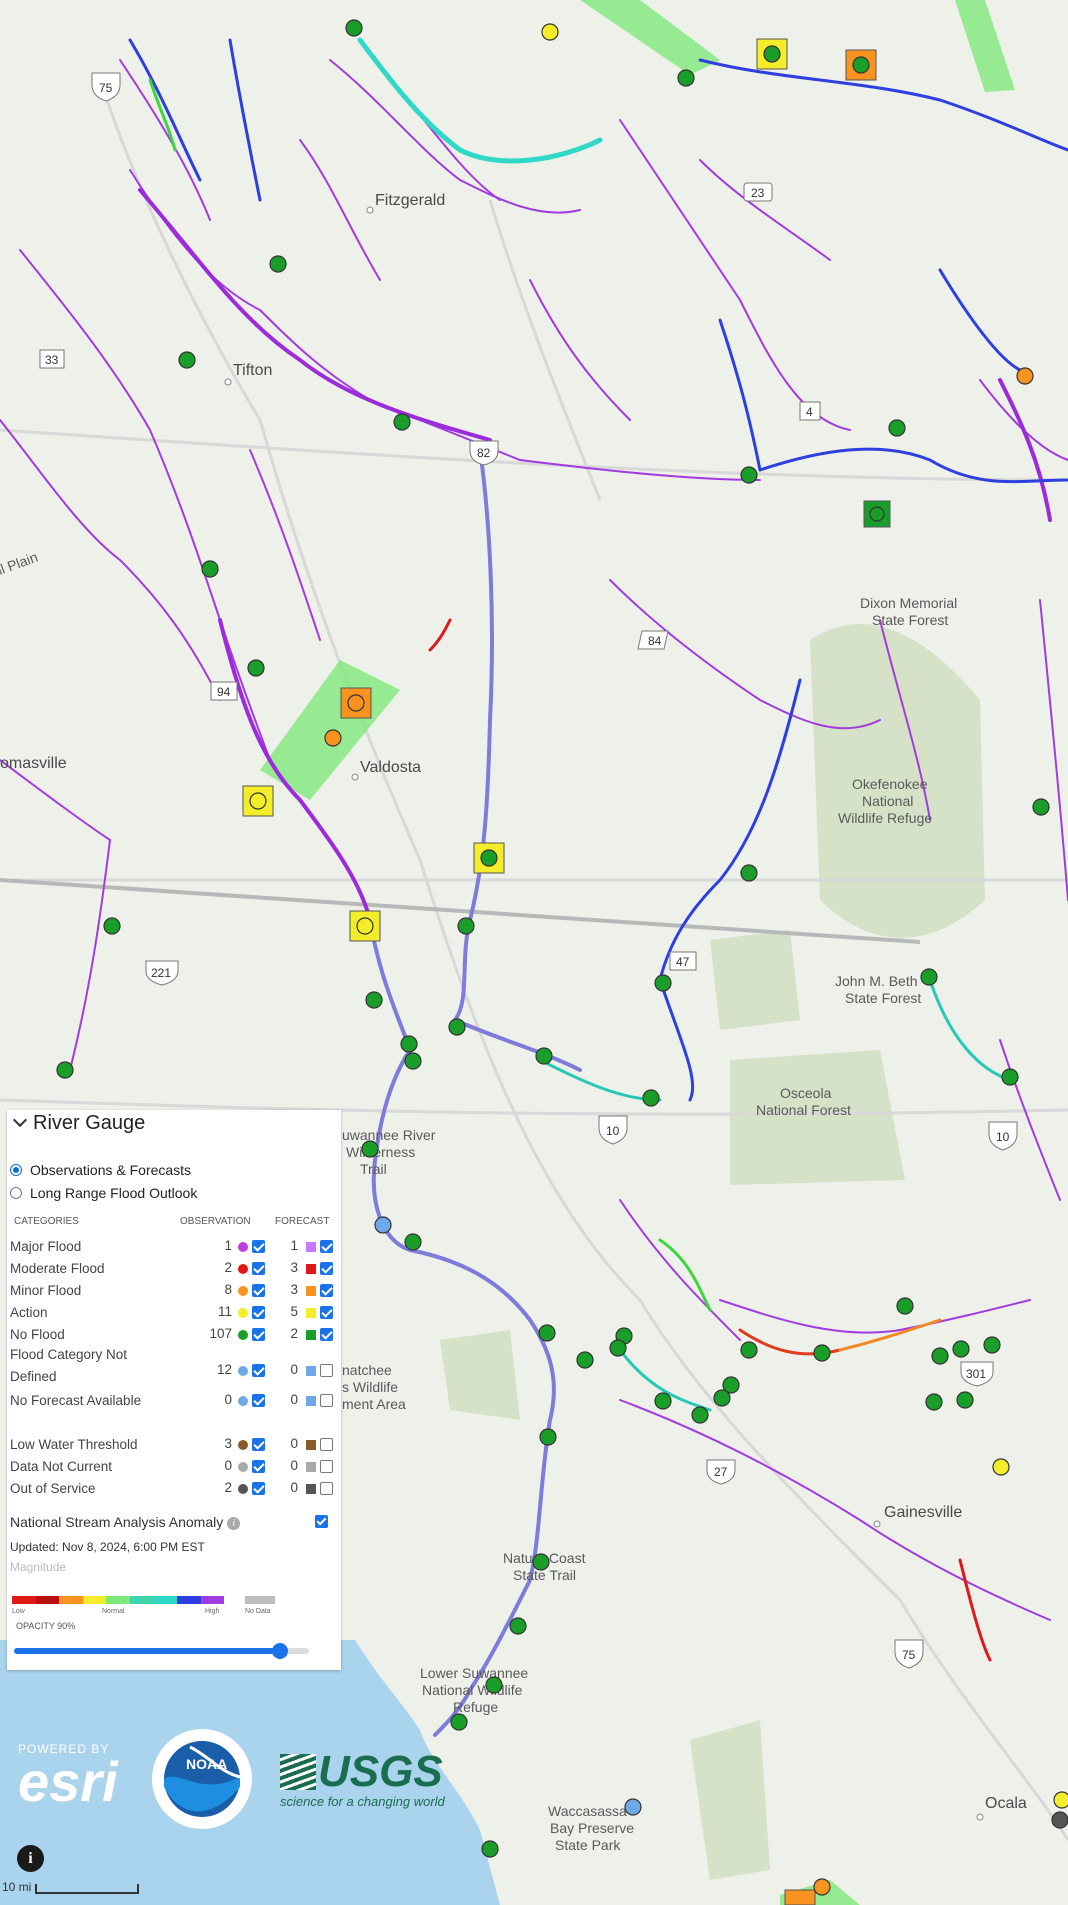 The image size is (1068, 1905). Describe the element at coordinates (228, 1245) in the screenshot. I see `legend-row-obs-count: 1` at that location.